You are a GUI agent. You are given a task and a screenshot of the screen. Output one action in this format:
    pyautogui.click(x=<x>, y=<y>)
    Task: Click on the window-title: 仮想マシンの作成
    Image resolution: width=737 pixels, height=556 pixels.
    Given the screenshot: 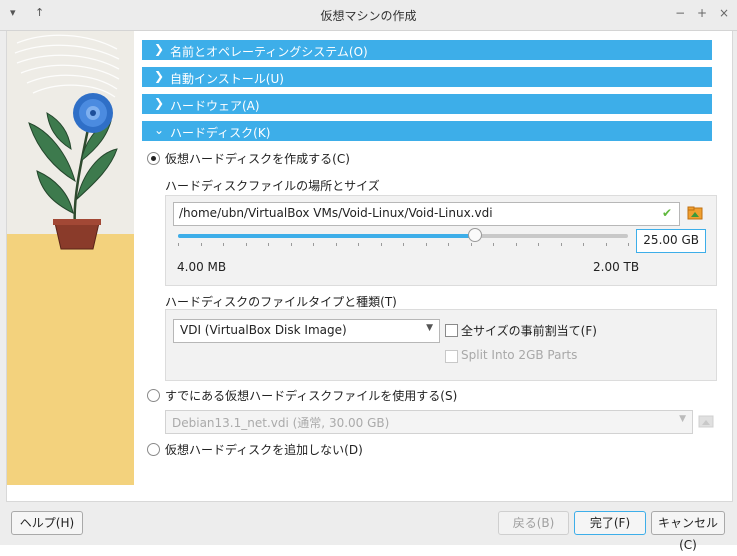 What is the action you would take?
    pyautogui.click(x=368, y=16)
    